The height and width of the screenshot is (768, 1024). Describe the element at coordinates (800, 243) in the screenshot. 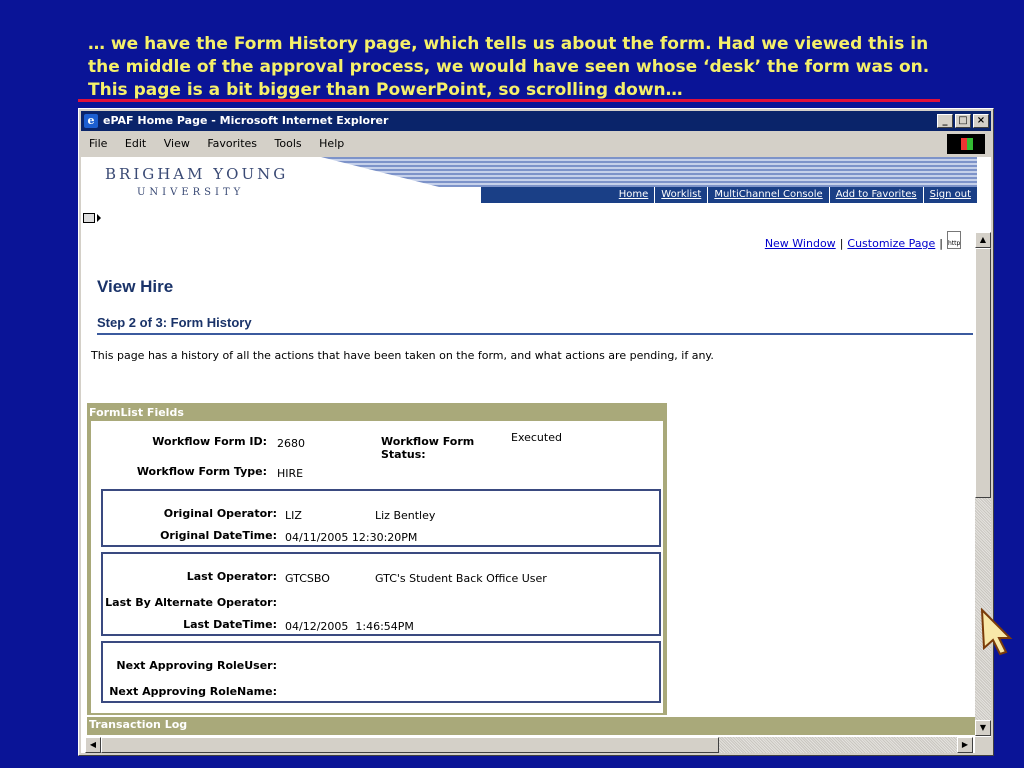

I see `new-window-link: New Window` at that location.